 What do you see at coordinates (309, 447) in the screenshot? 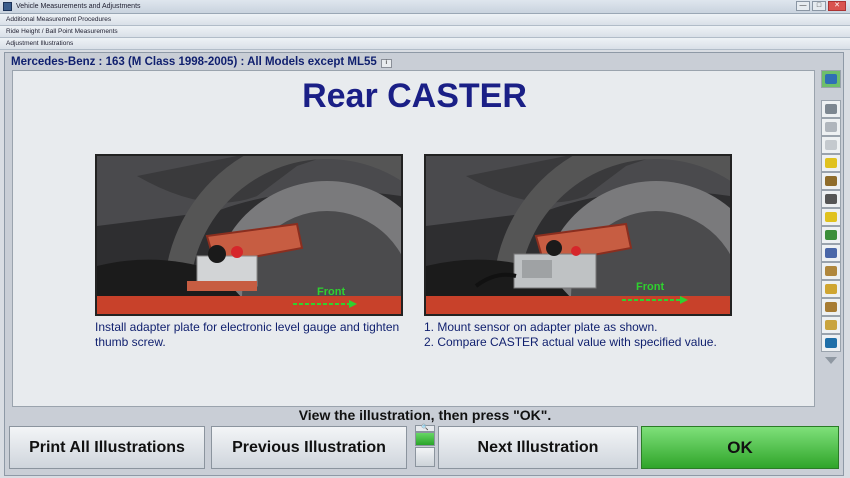
I see `previous-illustration-button: Previous Illustration` at bounding box center [309, 447].